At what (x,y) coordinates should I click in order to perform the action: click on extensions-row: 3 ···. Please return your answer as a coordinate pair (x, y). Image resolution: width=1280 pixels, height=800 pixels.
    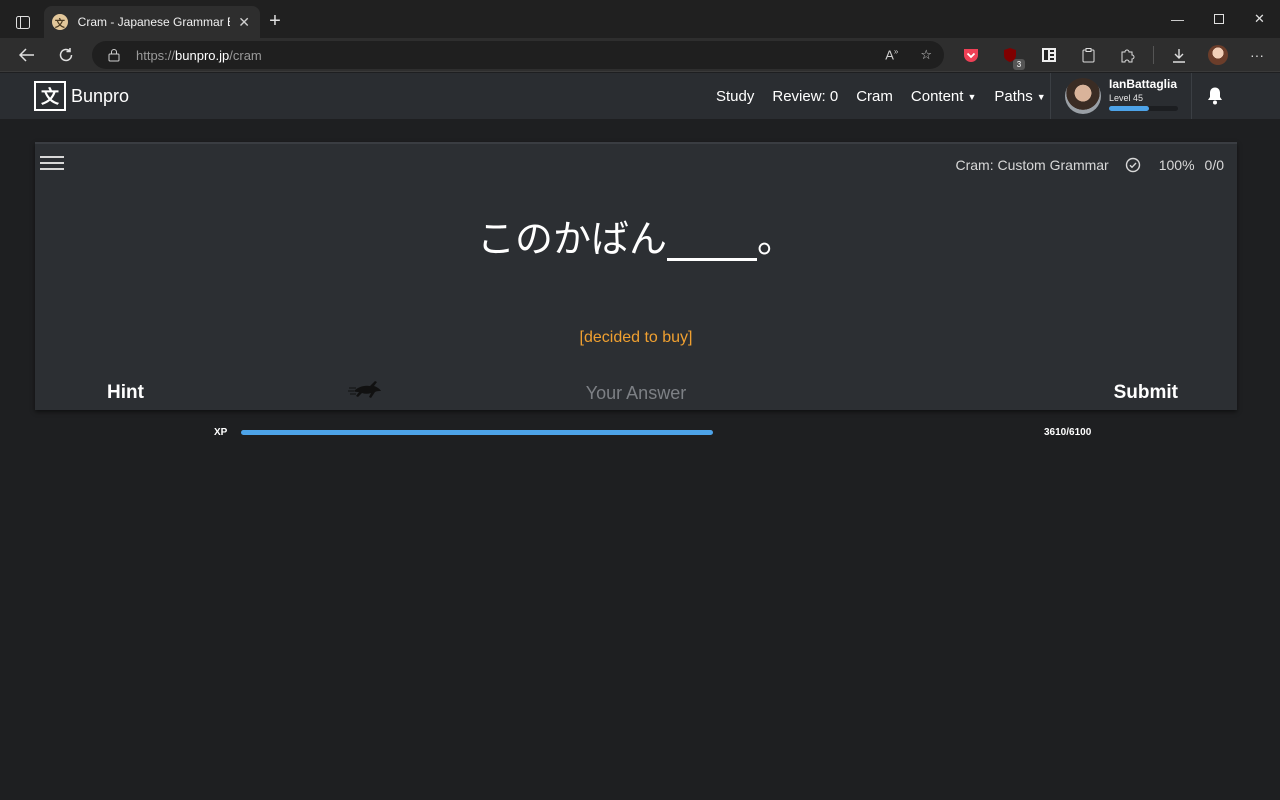
    Looking at the image, I should click on (1119, 56).